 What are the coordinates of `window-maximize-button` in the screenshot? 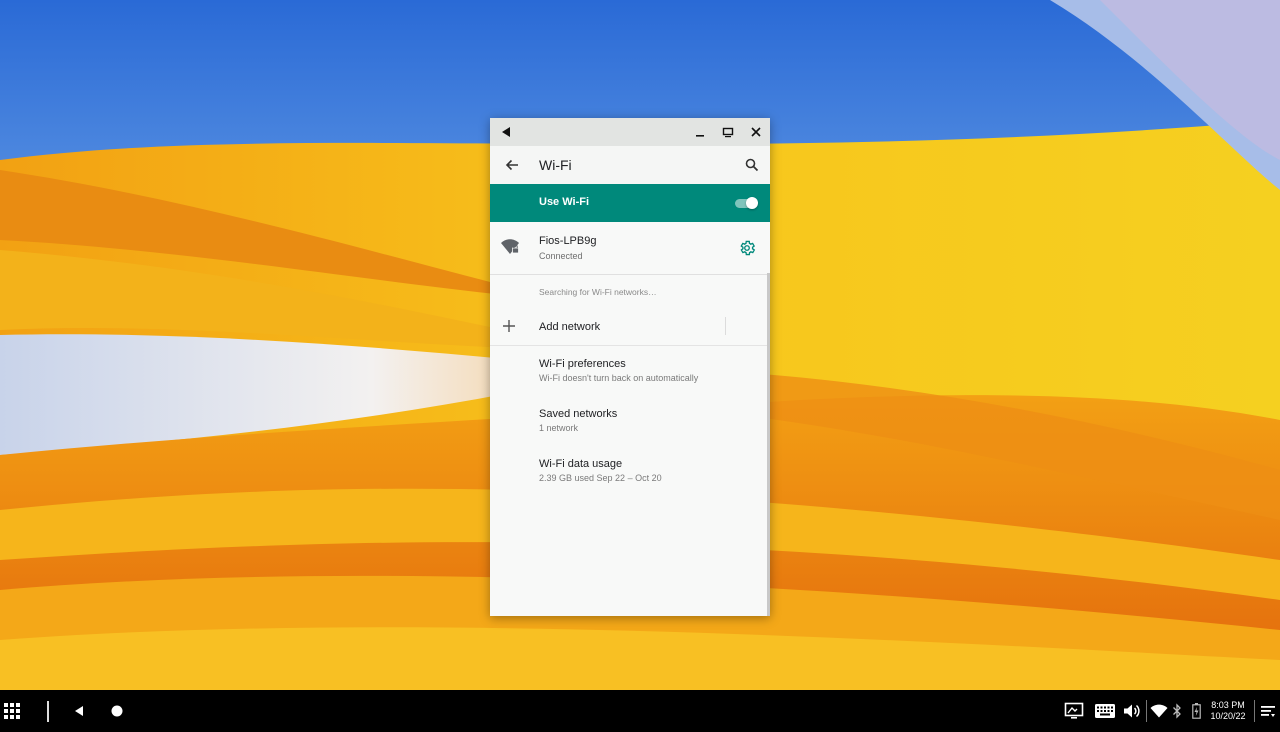 It's located at (728, 132).